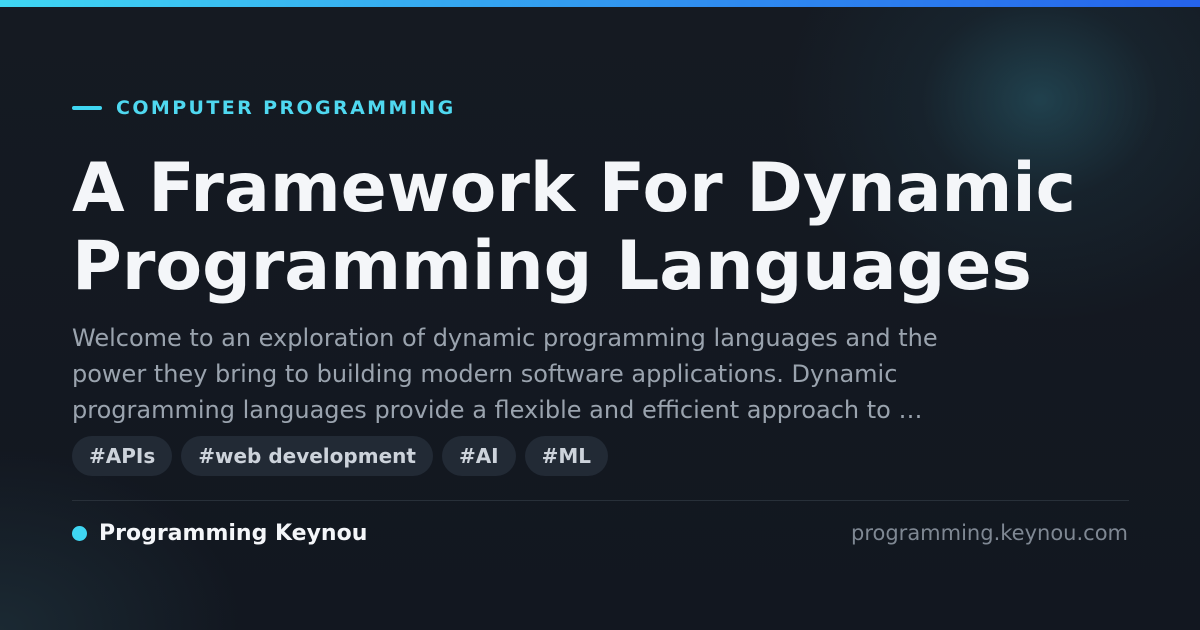 This screenshot has width=1200, height=630. Describe the element at coordinates (233, 533) in the screenshot. I see `brand-name: Programming Keynou` at that location.